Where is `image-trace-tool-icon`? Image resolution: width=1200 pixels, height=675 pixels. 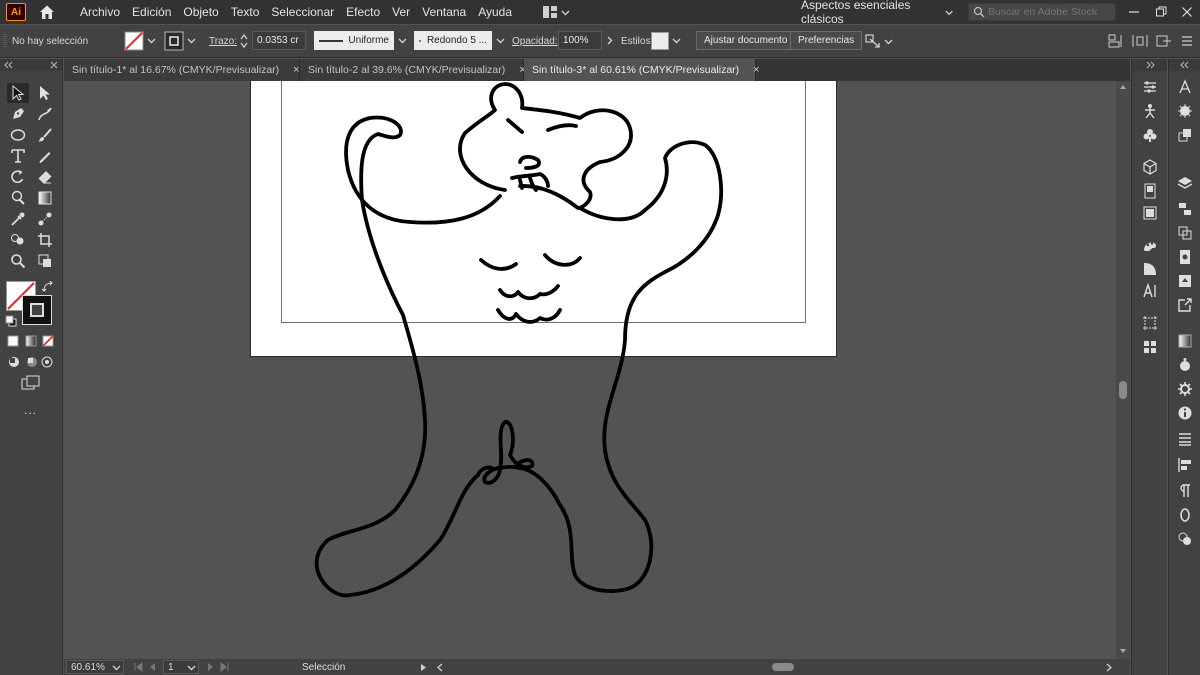 image-trace-tool-icon is located at coordinates (45, 261).